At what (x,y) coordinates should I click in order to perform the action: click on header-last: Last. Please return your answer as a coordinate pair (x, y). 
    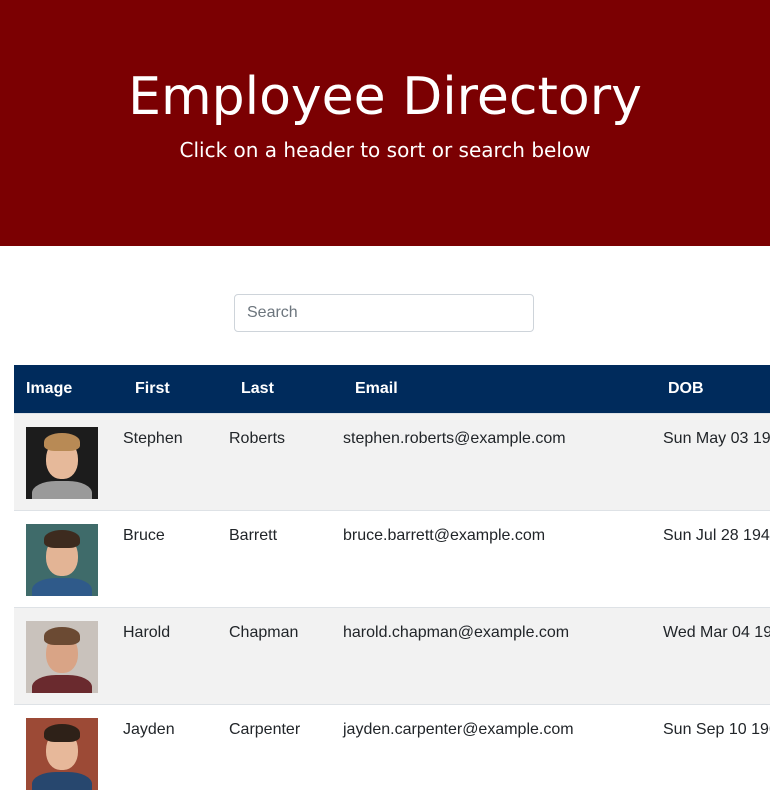
    Looking at the image, I should click on (274, 389).